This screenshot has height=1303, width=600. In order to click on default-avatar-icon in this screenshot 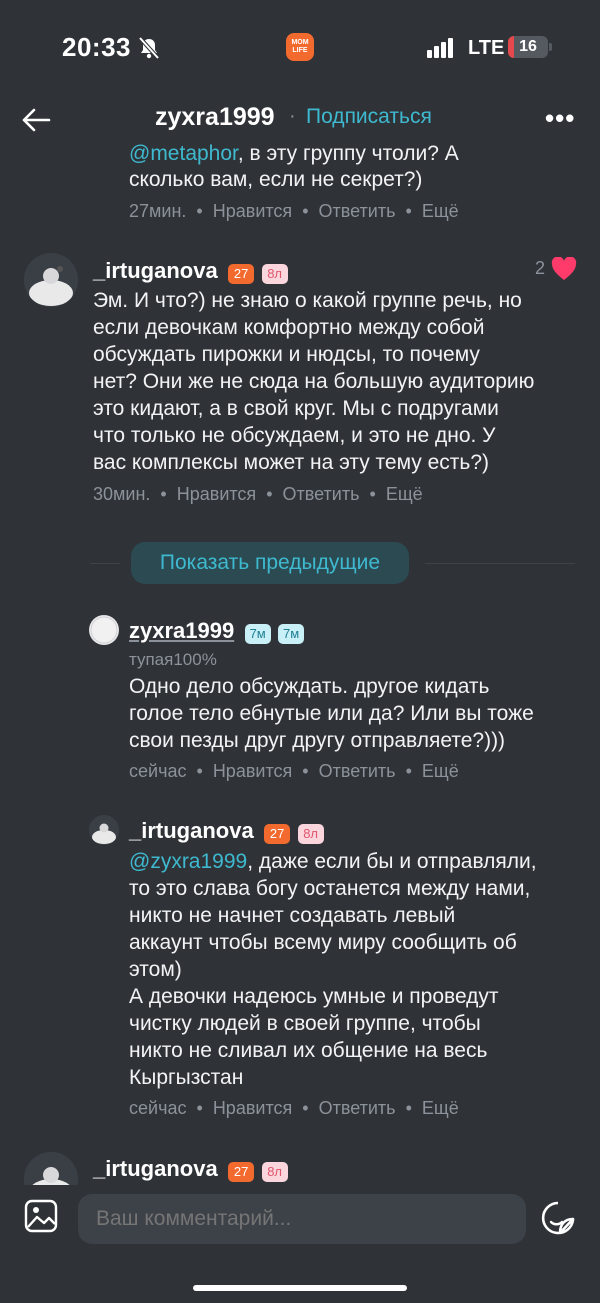, I will do `click(104, 630)`.